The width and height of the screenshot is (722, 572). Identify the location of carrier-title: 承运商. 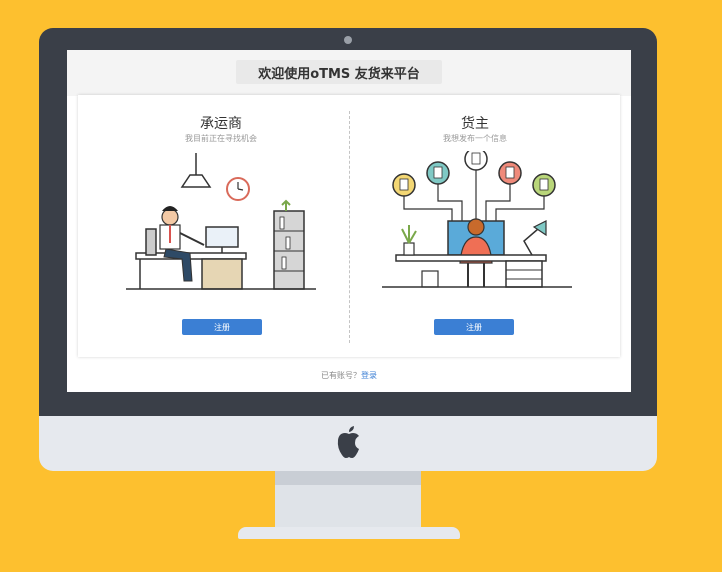
(221, 124).